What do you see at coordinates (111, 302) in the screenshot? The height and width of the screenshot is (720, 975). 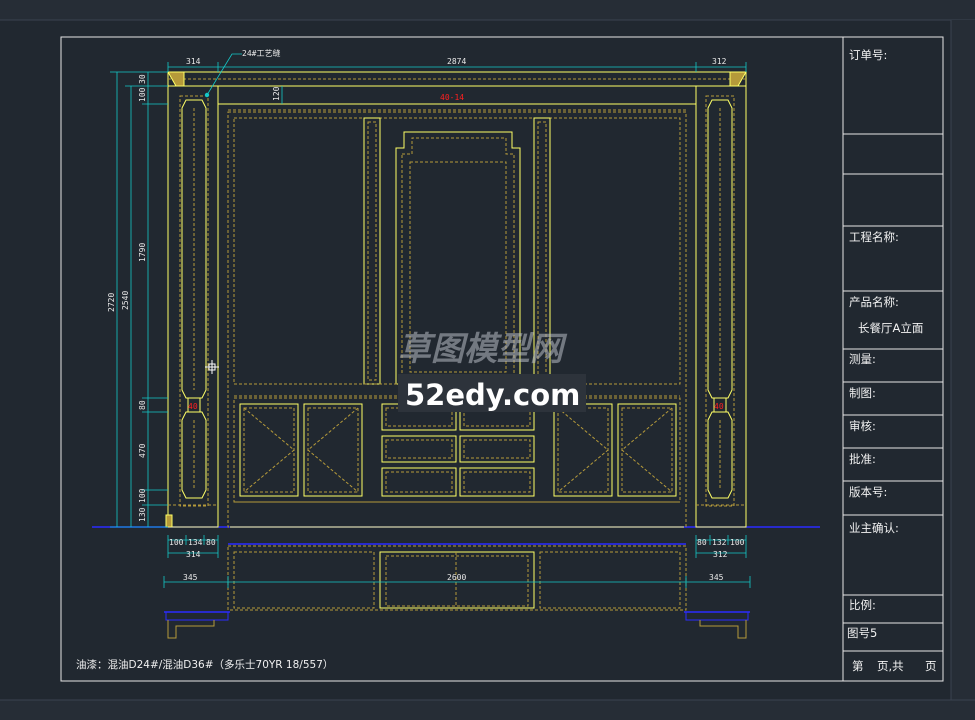 I see `dim-left-outer-total: 2720` at bounding box center [111, 302].